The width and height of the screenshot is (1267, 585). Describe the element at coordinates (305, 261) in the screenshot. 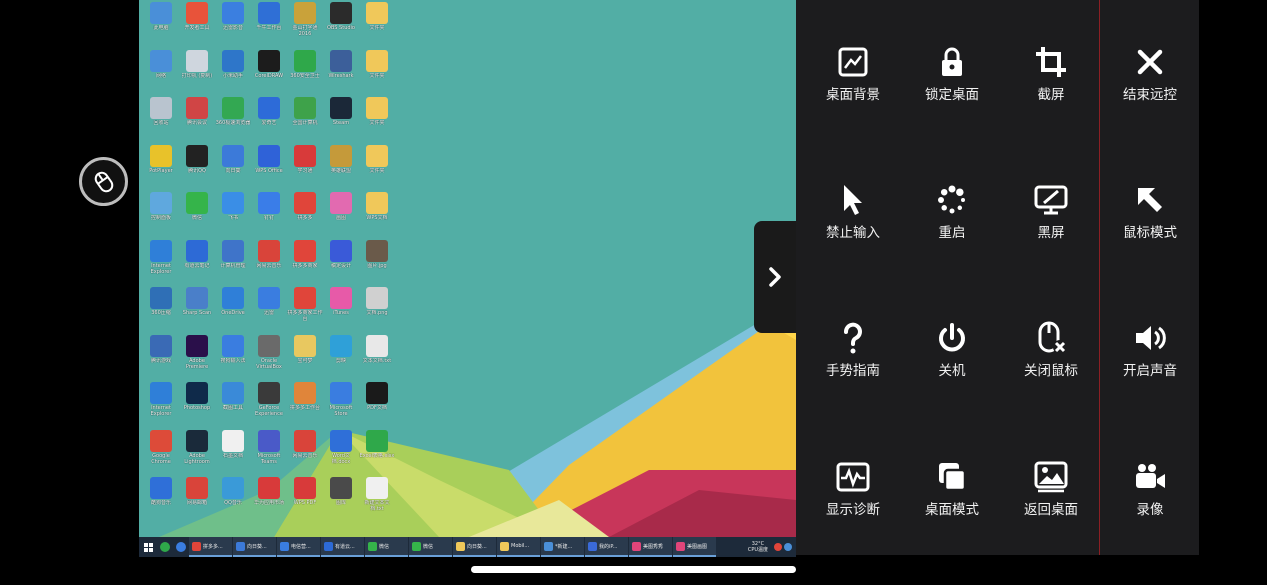

I see `desktop-icon: 拼多多商家` at that location.